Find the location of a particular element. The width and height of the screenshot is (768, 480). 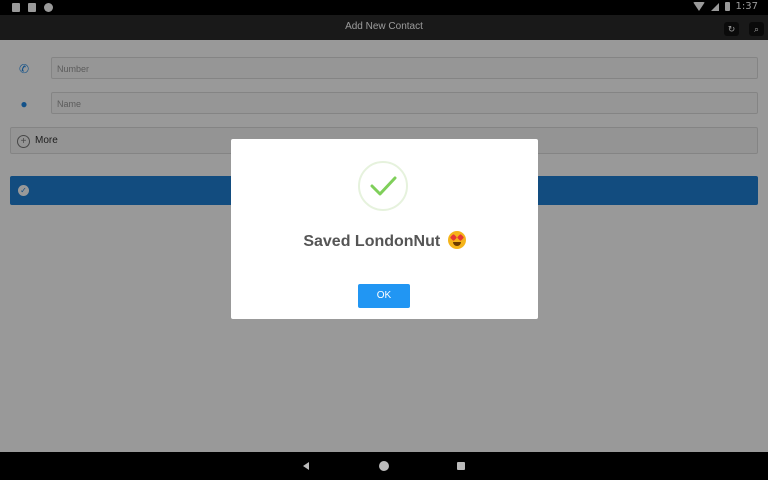

success-check-icon is located at coordinates (383, 186).